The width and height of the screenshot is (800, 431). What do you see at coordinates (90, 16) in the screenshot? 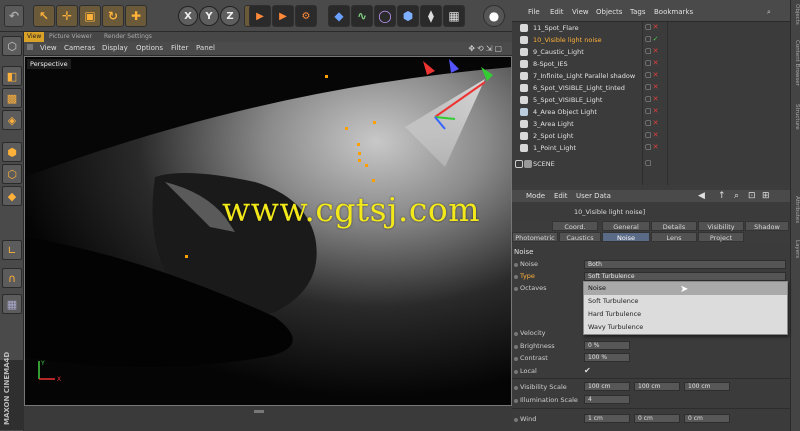
I see `scale-icon: ▣` at bounding box center [90, 16].